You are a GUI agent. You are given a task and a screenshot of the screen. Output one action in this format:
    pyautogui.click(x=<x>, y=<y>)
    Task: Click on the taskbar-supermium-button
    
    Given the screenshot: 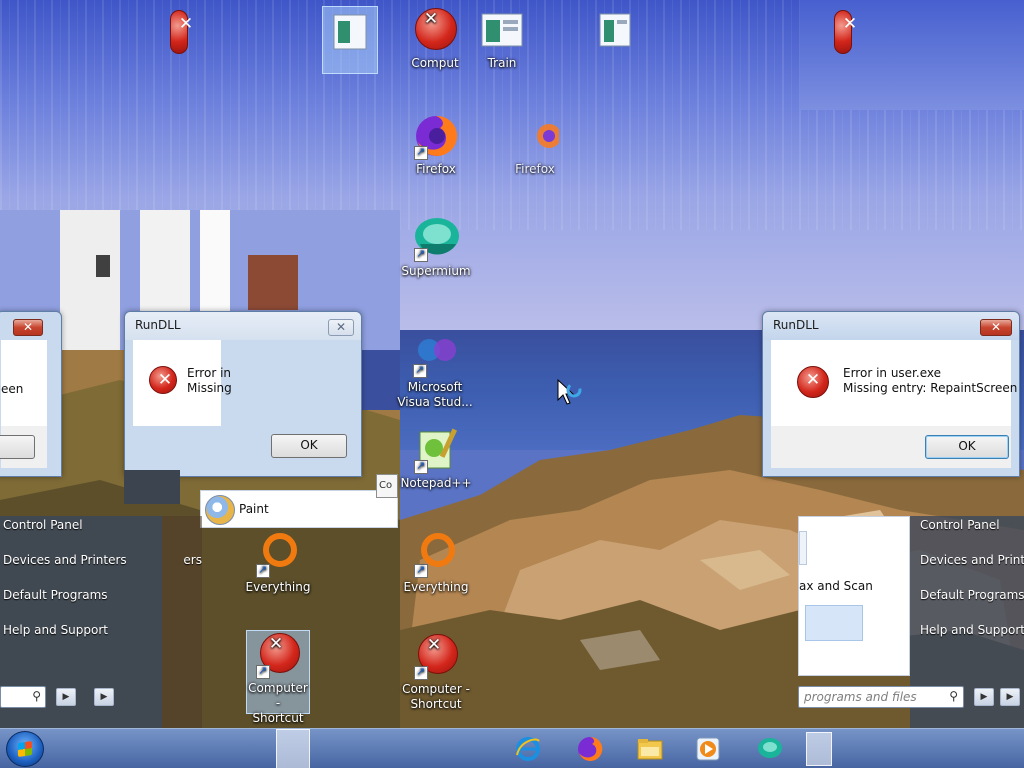 What is the action you would take?
    pyautogui.click(x=770, y=749)
    